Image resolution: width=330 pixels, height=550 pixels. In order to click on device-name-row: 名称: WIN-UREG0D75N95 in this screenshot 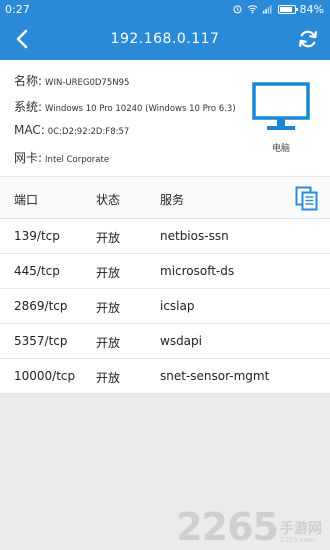, I will do `click(71, 80)`.